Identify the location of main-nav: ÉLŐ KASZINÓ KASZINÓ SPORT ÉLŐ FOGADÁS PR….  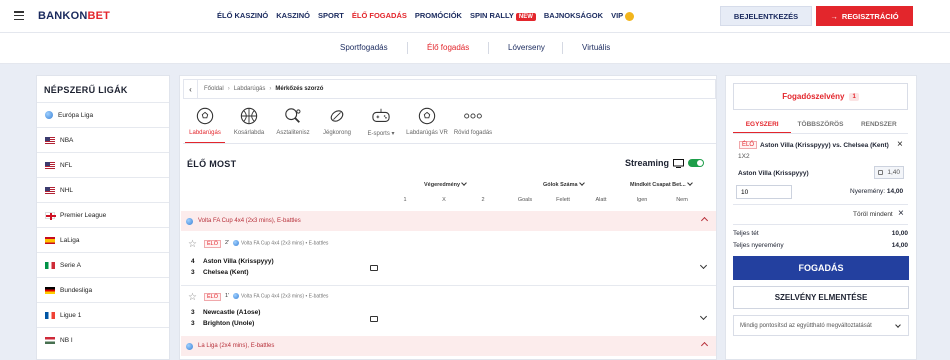
(426, 16).